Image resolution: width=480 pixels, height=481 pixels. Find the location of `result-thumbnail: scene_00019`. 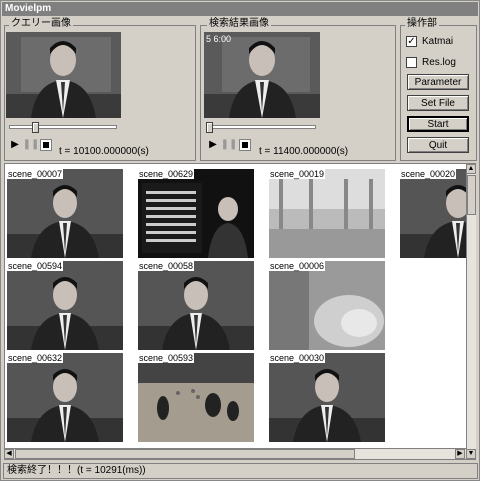

result-thumbnail: scene_00019 is located at coordinates (327, 213).